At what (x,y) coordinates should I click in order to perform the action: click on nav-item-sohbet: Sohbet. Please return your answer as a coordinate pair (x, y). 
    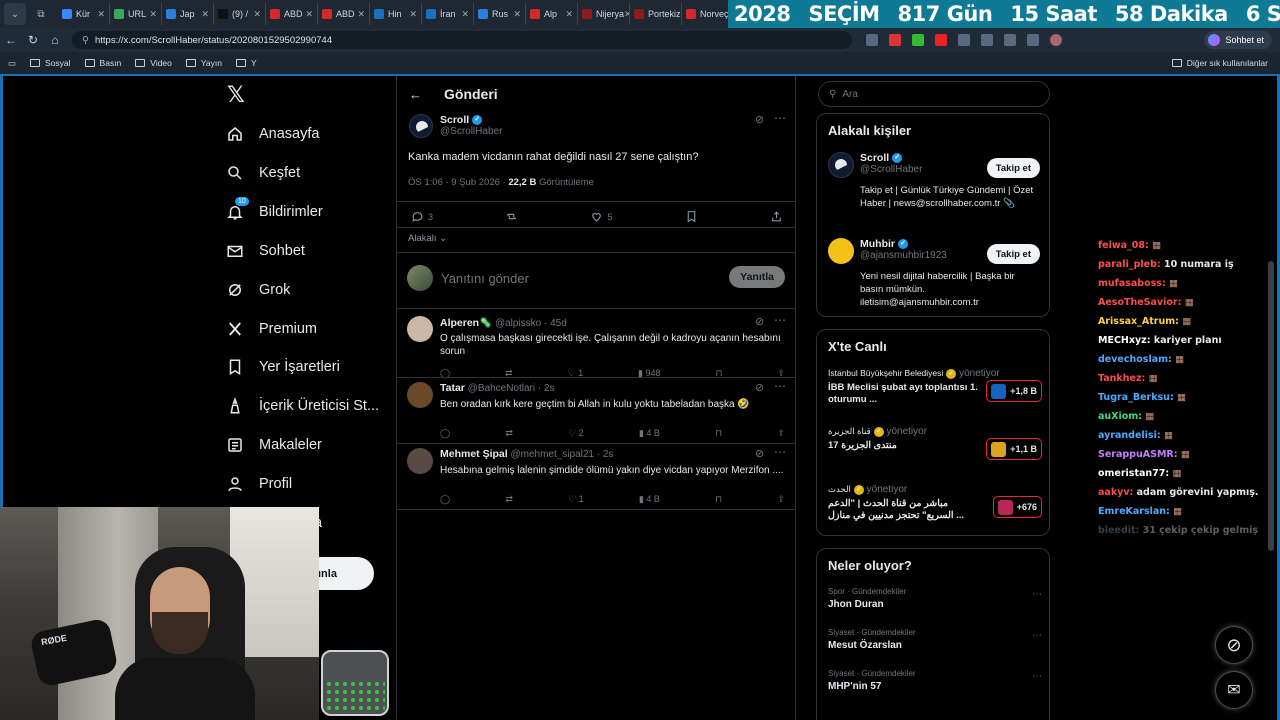
    Looking at the image, I should click on (265, 251).